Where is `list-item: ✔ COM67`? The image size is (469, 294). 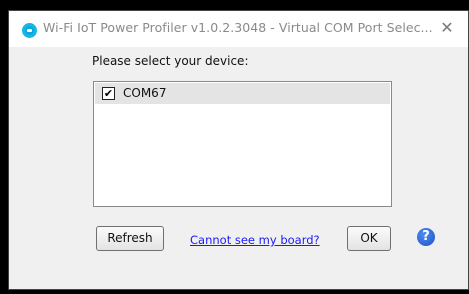 list-item: ✔ COM67 is located at coordinates (242, 93).